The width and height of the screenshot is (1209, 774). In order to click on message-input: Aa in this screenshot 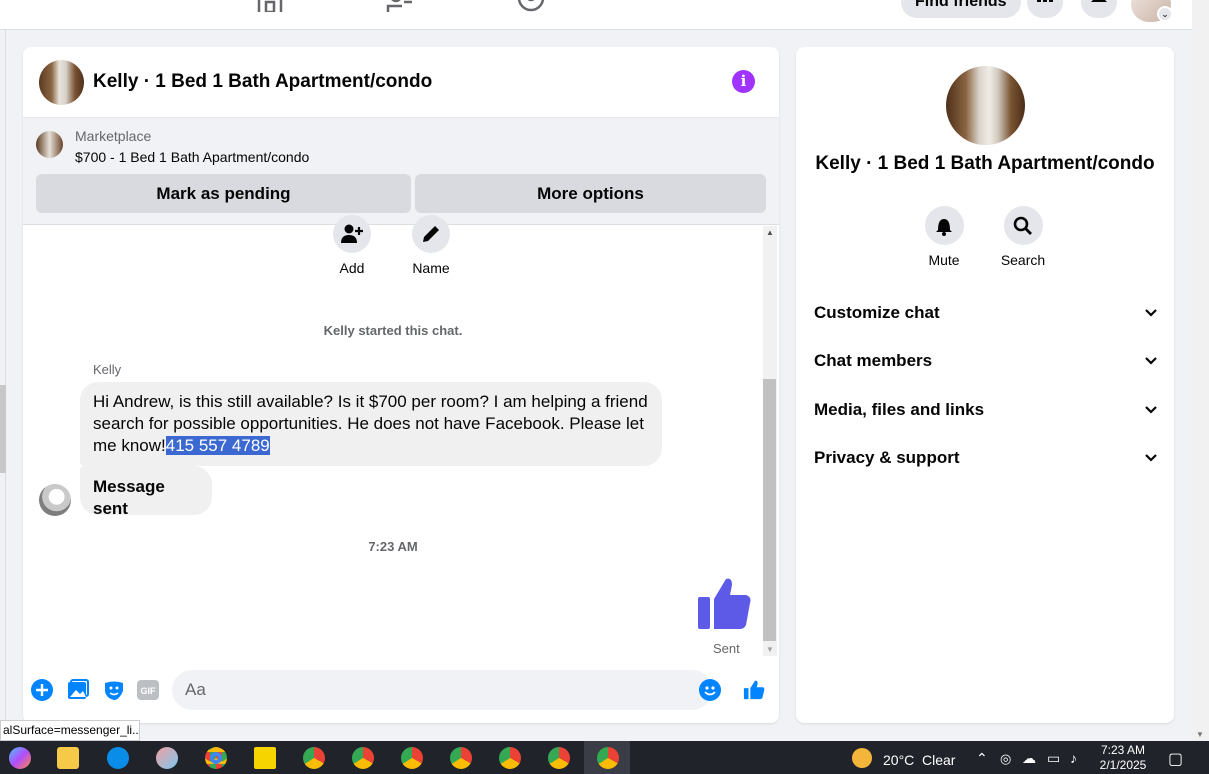, I will do `click(442, 690)`.